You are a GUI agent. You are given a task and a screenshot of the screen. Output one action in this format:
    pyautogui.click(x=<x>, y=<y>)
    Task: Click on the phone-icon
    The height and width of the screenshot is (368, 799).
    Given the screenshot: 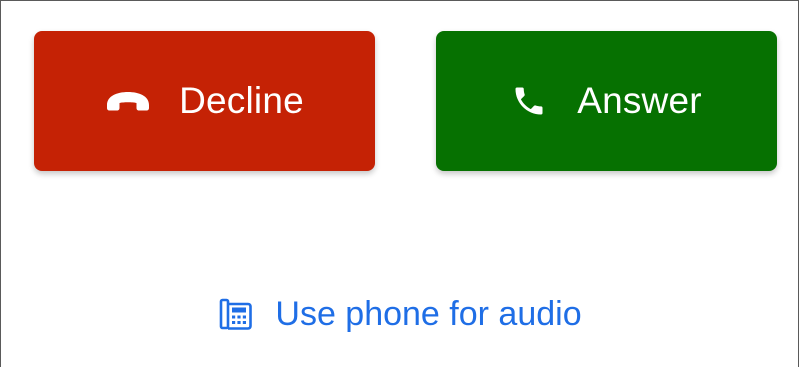 What is the action you would take?
    pyautogui.click(x=529, y=101)
    